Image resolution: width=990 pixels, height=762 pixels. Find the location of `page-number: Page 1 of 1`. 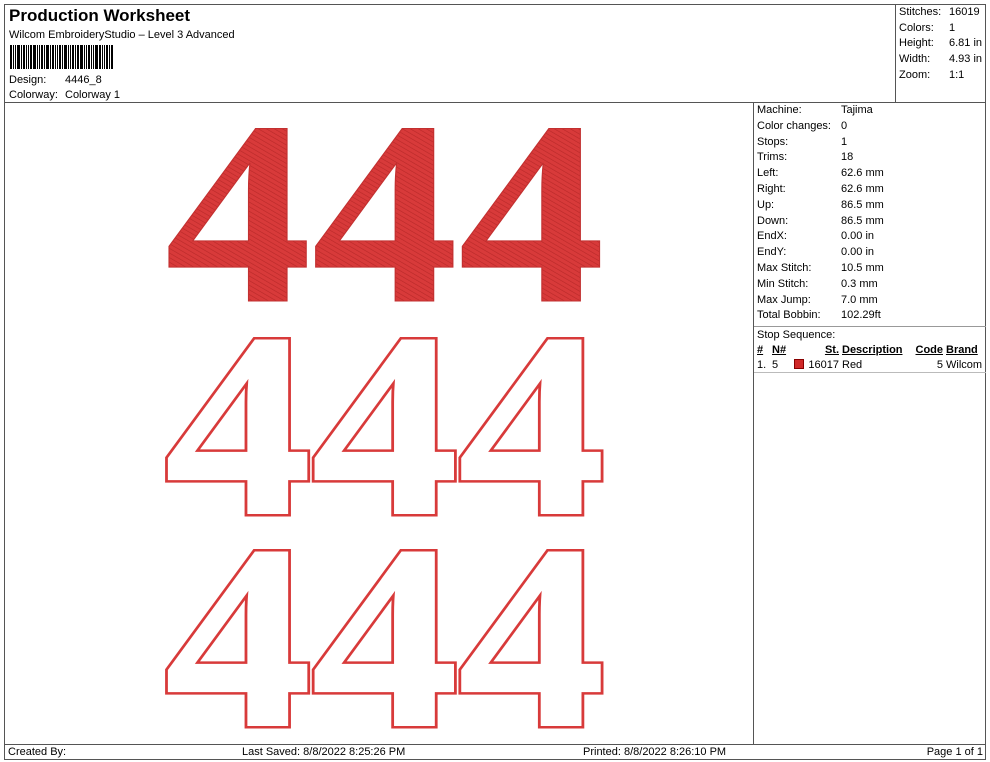

page-number: Page 1 of 1 is located at coordinates (954, 752).